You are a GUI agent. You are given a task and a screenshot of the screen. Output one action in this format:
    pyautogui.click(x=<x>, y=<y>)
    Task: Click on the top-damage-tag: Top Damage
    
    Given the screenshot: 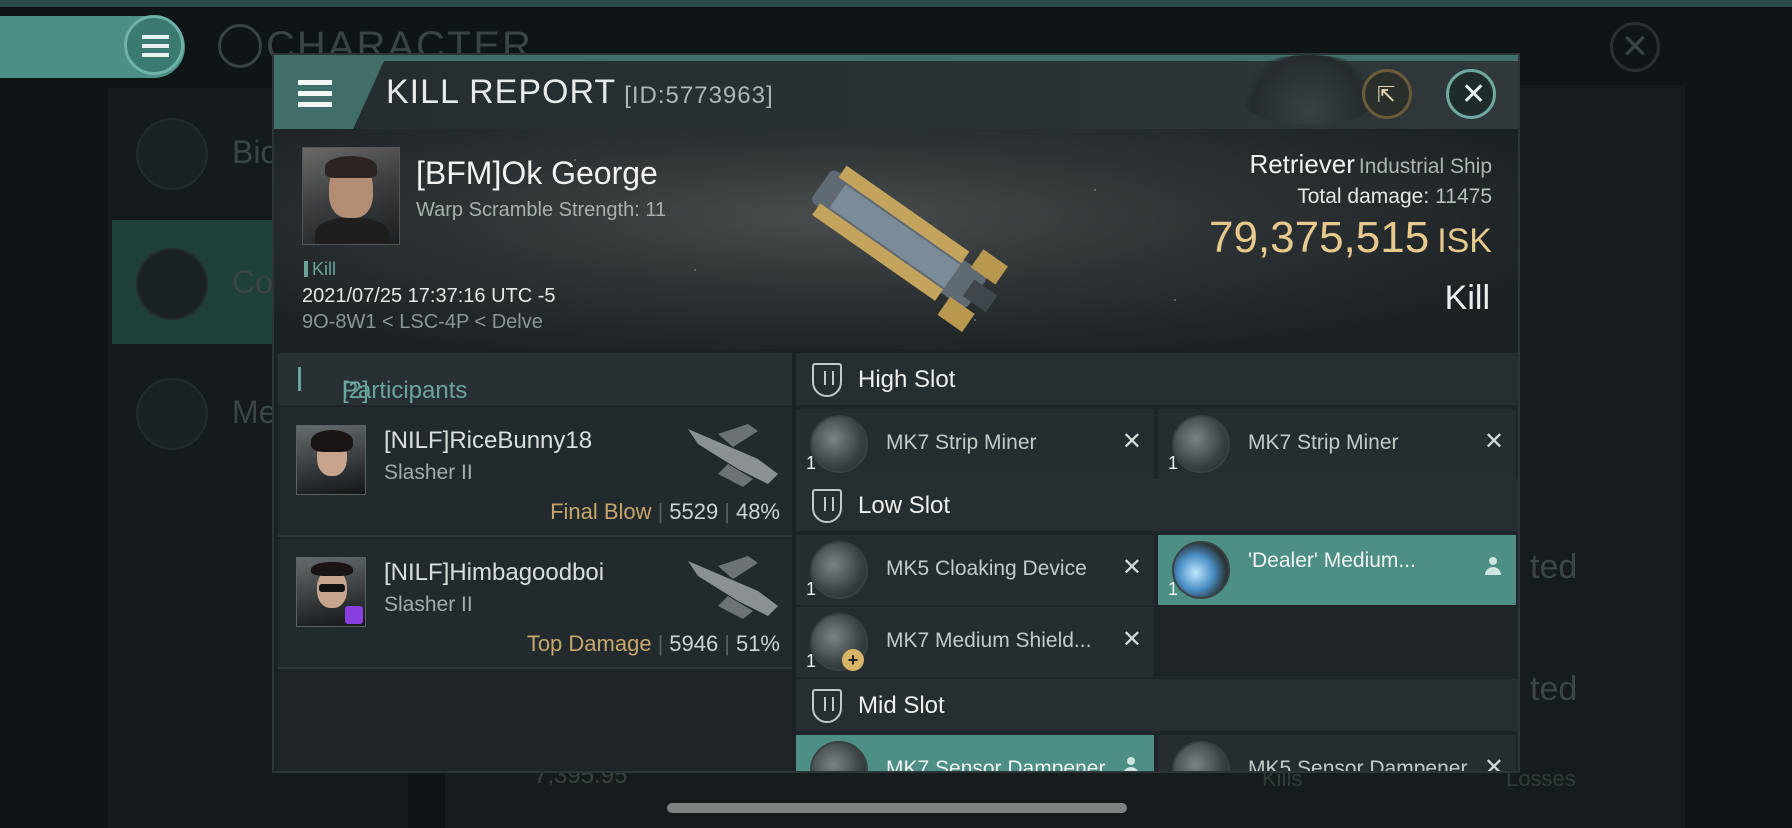 What is the action you would take?
    pyautogui.click(x=589, y=643)
    